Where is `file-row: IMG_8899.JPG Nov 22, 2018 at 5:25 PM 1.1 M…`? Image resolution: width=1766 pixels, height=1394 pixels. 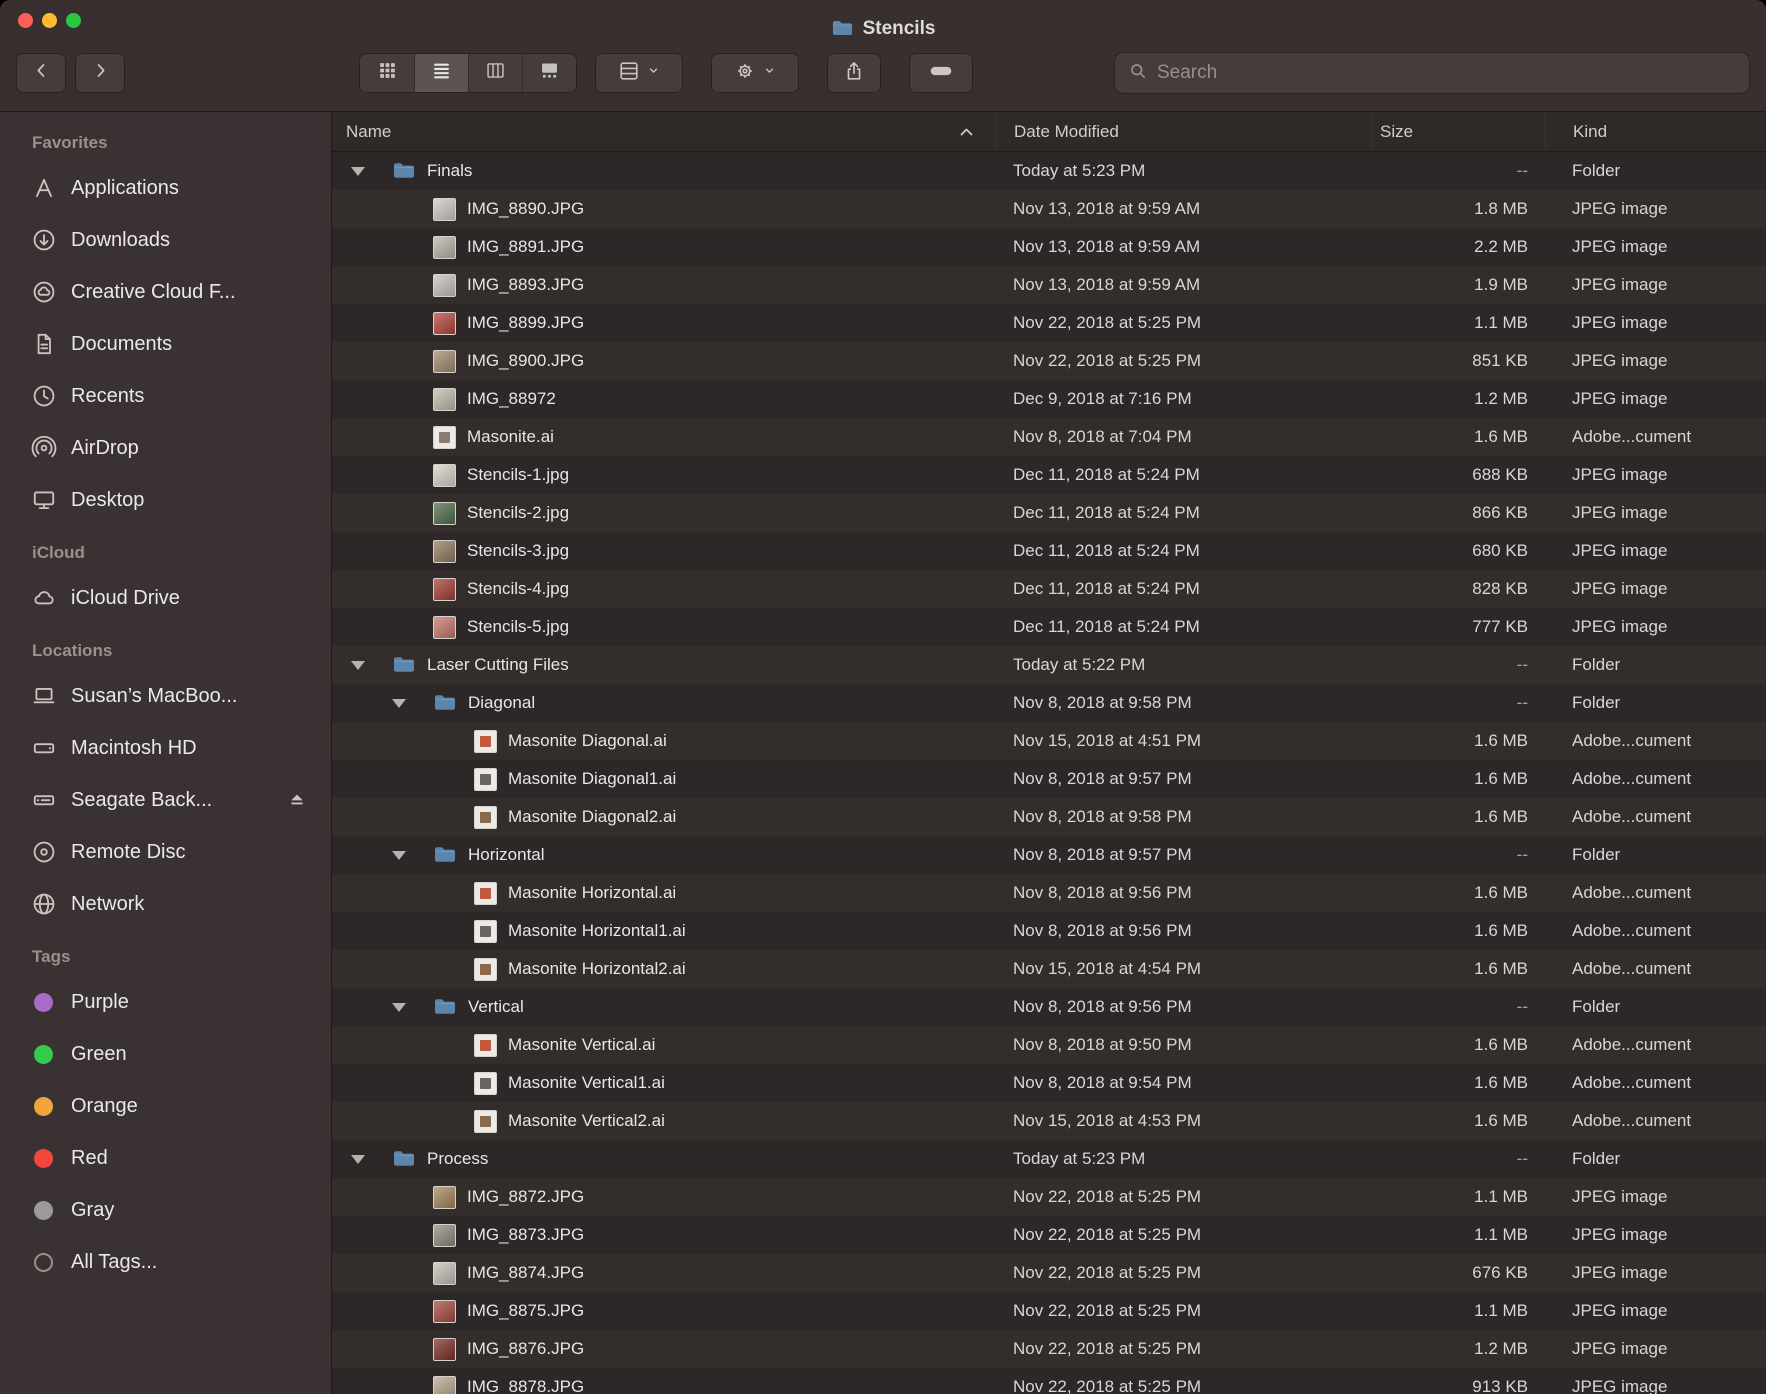 file-row: IMG_8899.JPG Nov 22, 2018 at 5:25 PM 1.1 M… is located at coordinates (1049, 323).